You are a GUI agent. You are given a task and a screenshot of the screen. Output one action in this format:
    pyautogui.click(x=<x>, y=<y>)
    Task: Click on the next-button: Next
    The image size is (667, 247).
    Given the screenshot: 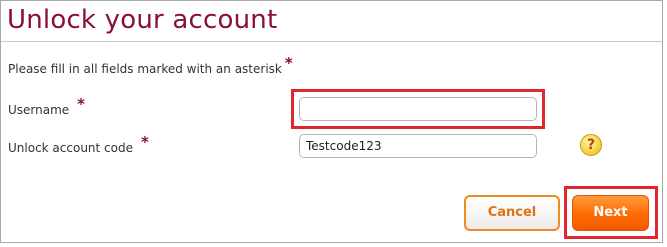 What is the action you would take?
    pyautogui.click(x=610, y=213)
    